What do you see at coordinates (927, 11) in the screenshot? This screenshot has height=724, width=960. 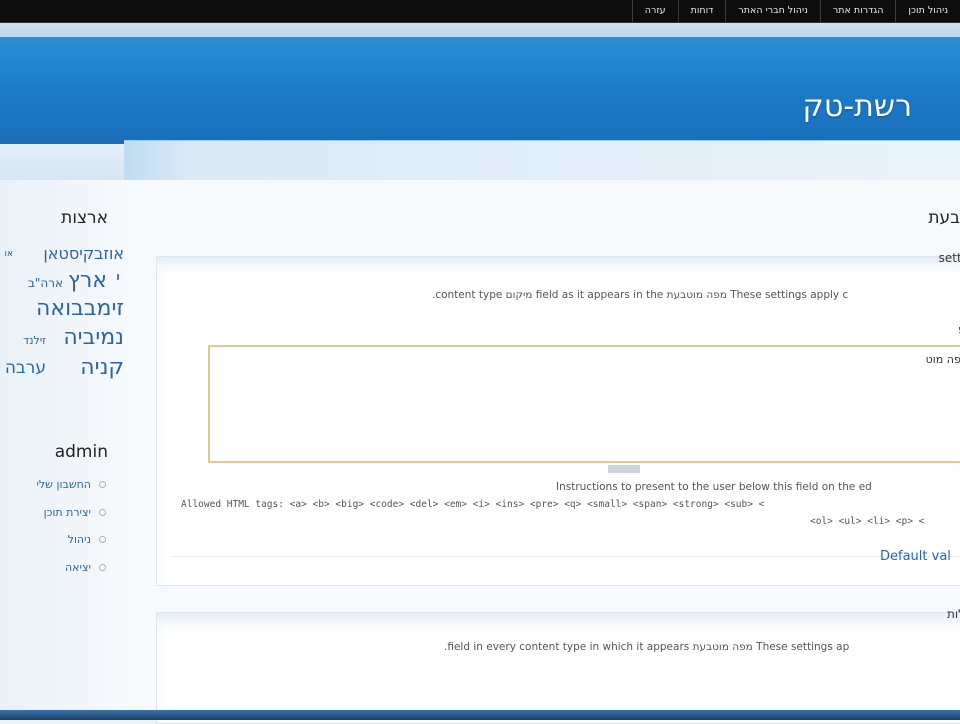 I see `toolbar-item-content: ניהול תוכן` at bounding box center [927, 11].